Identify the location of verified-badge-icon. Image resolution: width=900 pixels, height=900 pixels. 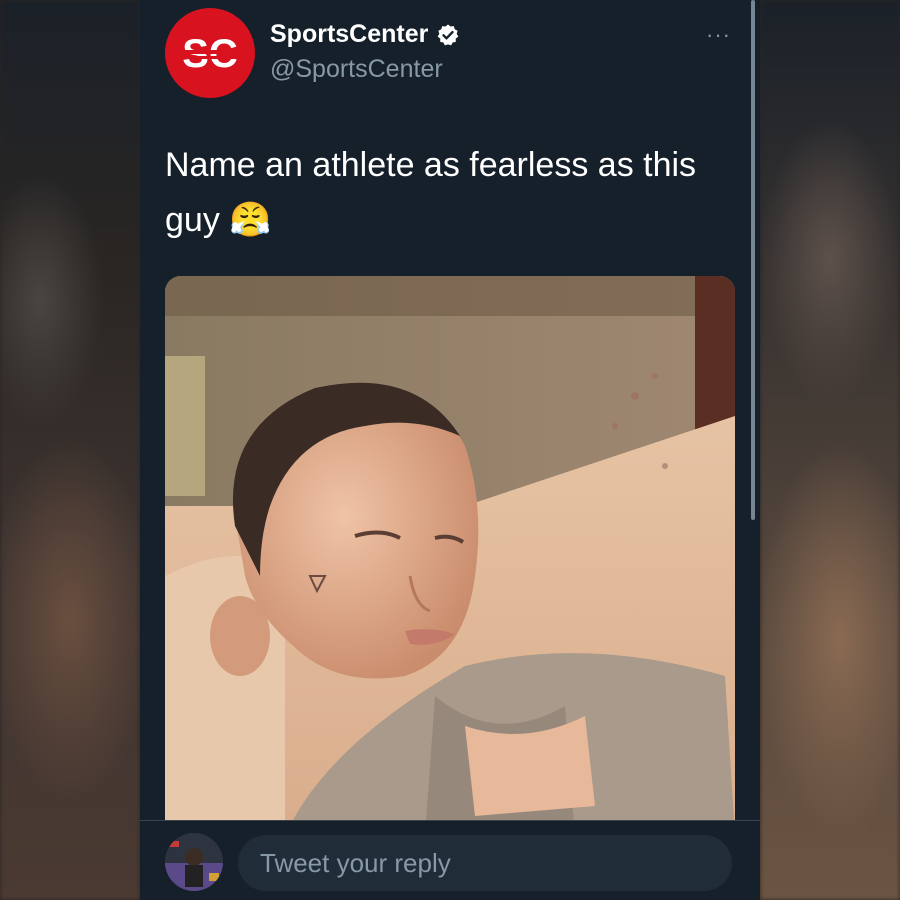
(448, 34).